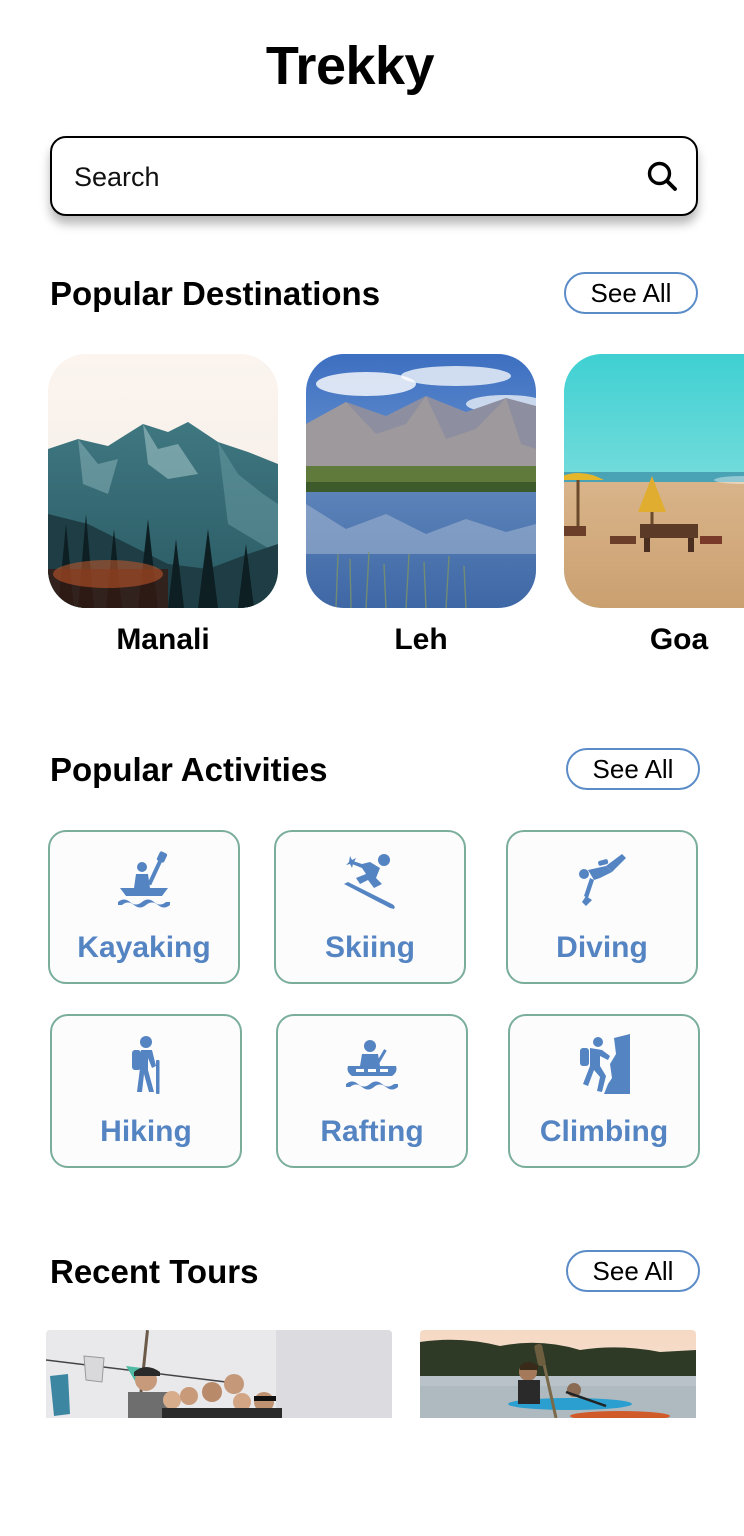 The height and width of the screenshot is (1536, 744). I want to click on destination-image-leh, so click(421, 481).